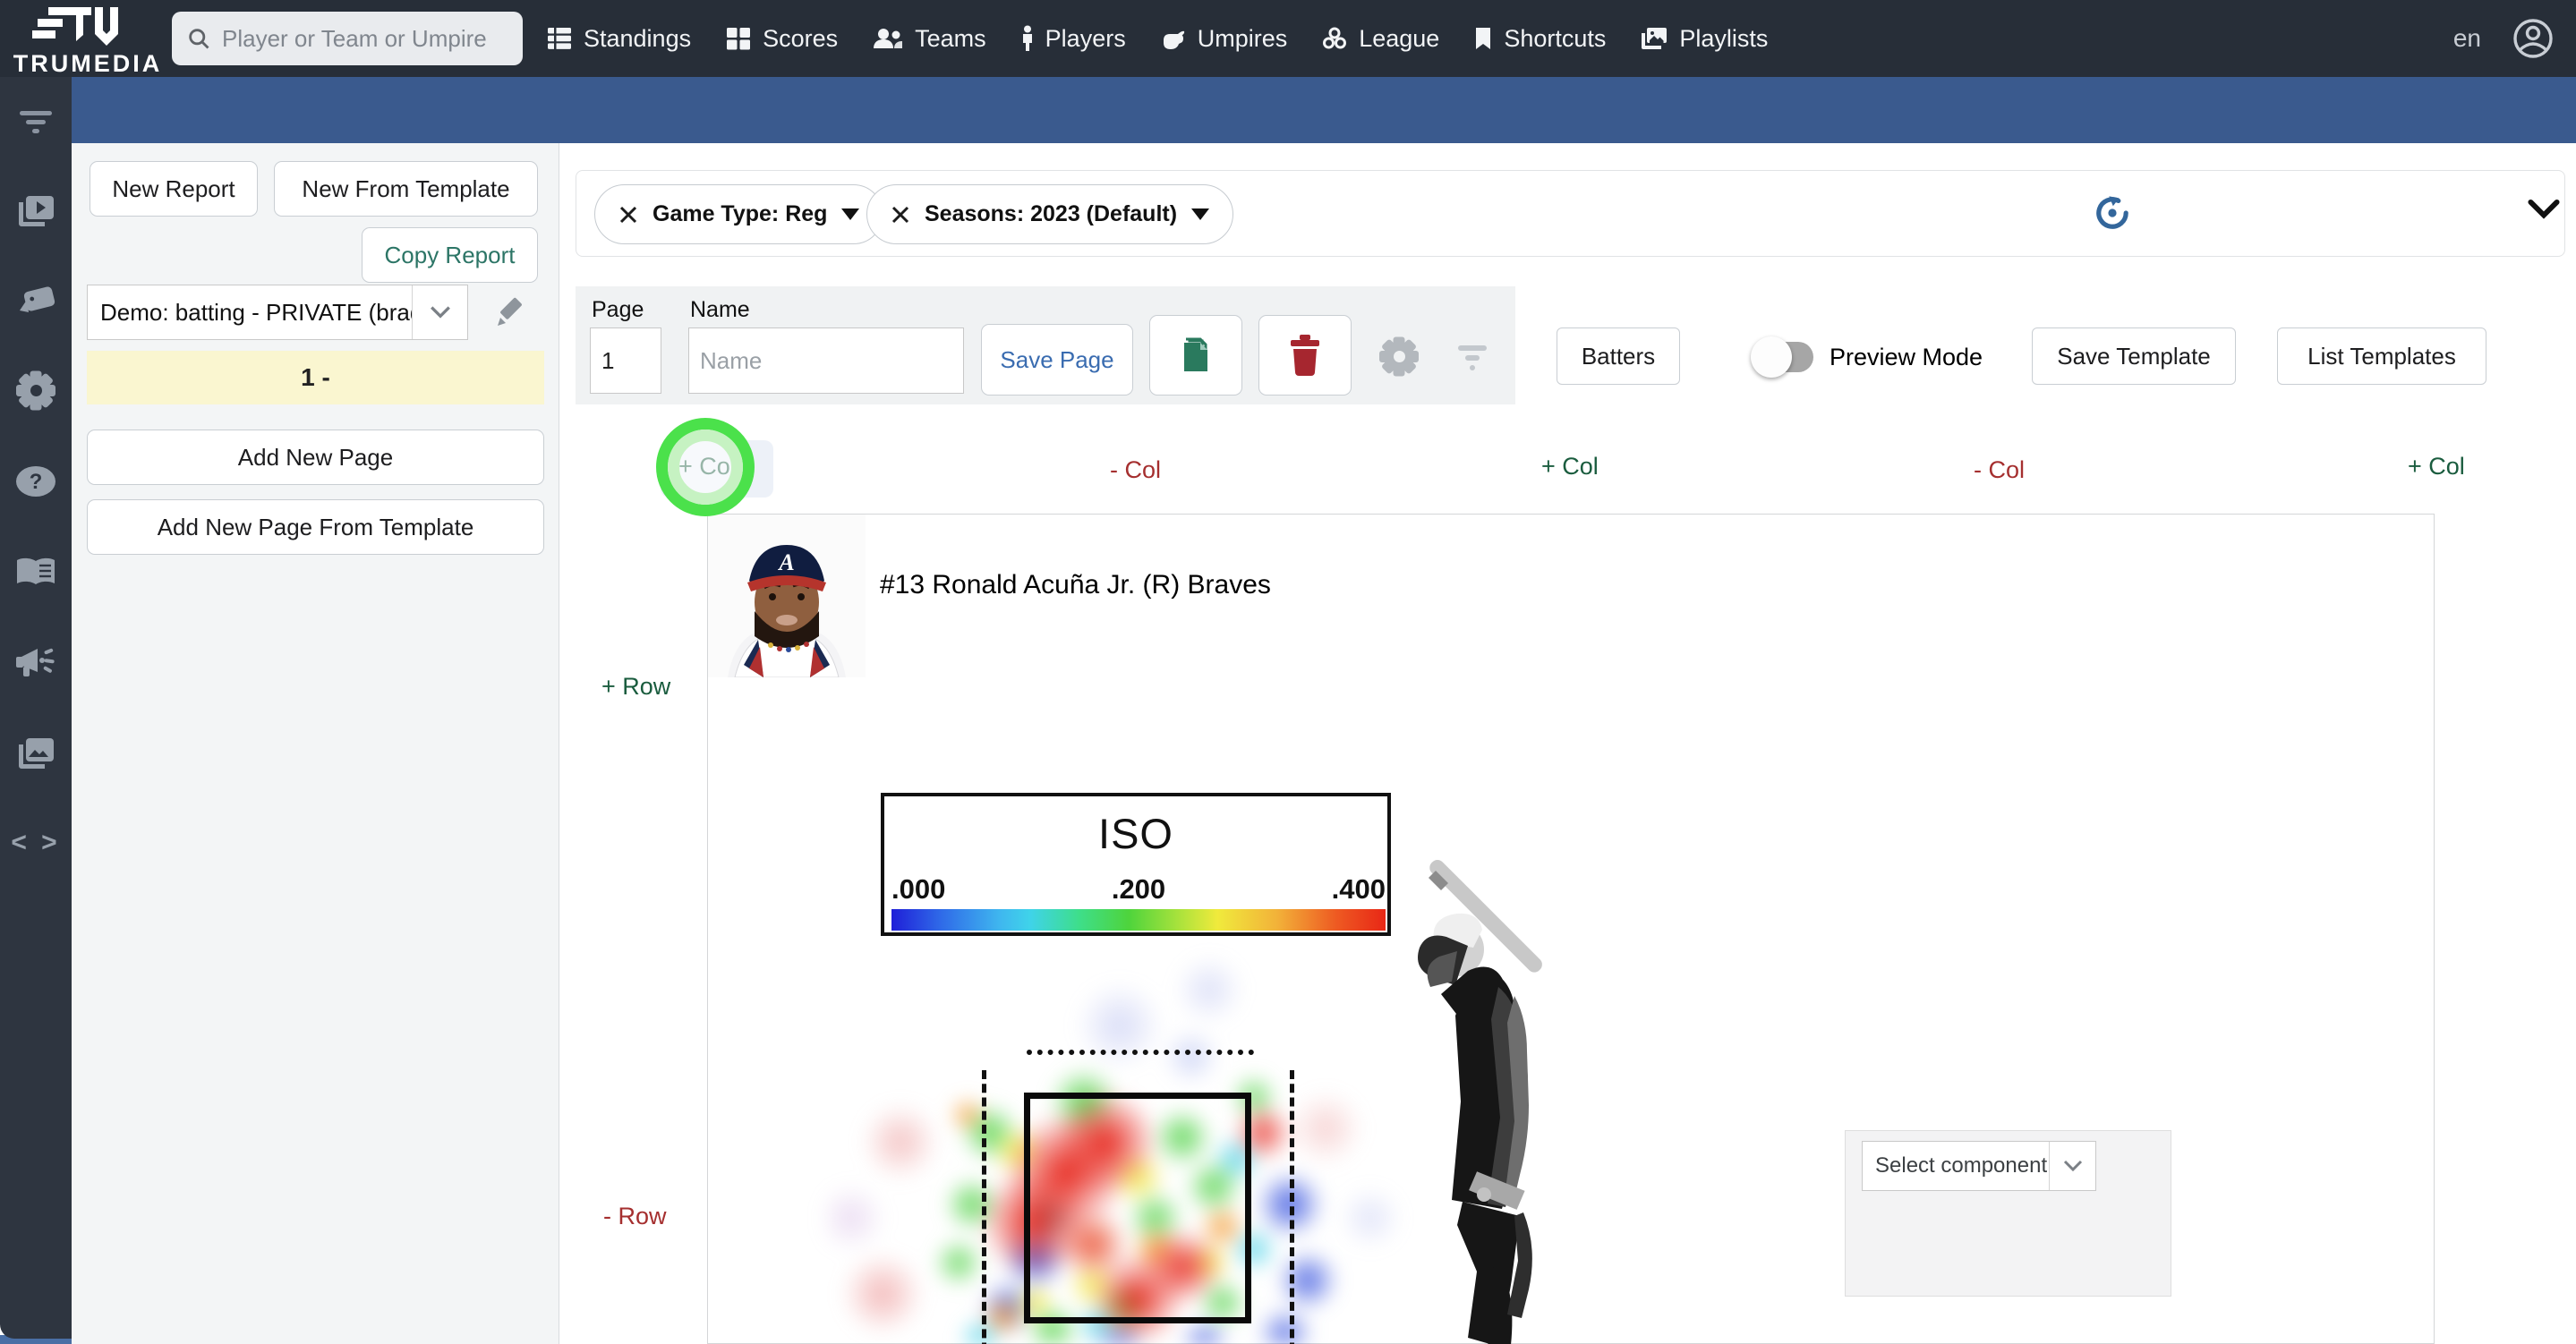  I want to click on remove-row-button: - Row, so click(635, 1216).